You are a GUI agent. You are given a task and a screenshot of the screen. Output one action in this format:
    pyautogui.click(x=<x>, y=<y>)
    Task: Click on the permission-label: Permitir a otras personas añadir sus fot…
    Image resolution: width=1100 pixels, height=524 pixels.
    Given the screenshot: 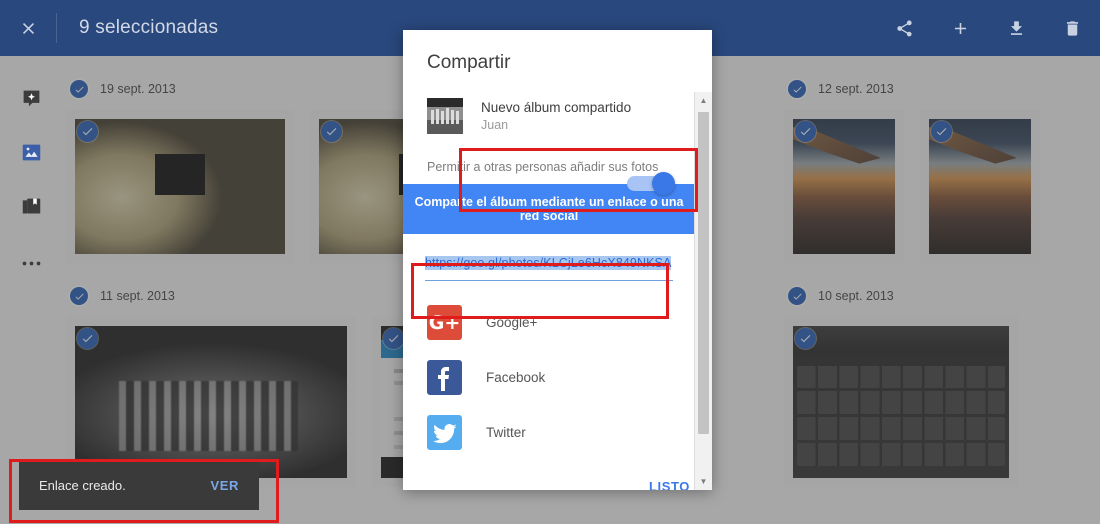 What is the action you would take?
    pyautogui.click(x=543, y=167)
    